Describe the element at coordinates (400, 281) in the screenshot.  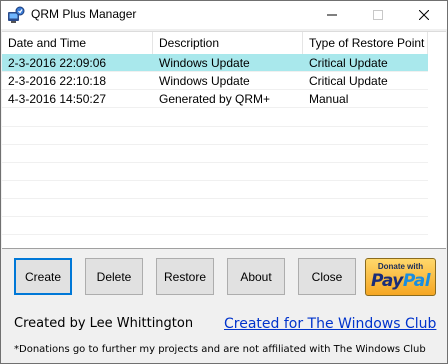
I see `paypal-logo: PayPal` at that location.